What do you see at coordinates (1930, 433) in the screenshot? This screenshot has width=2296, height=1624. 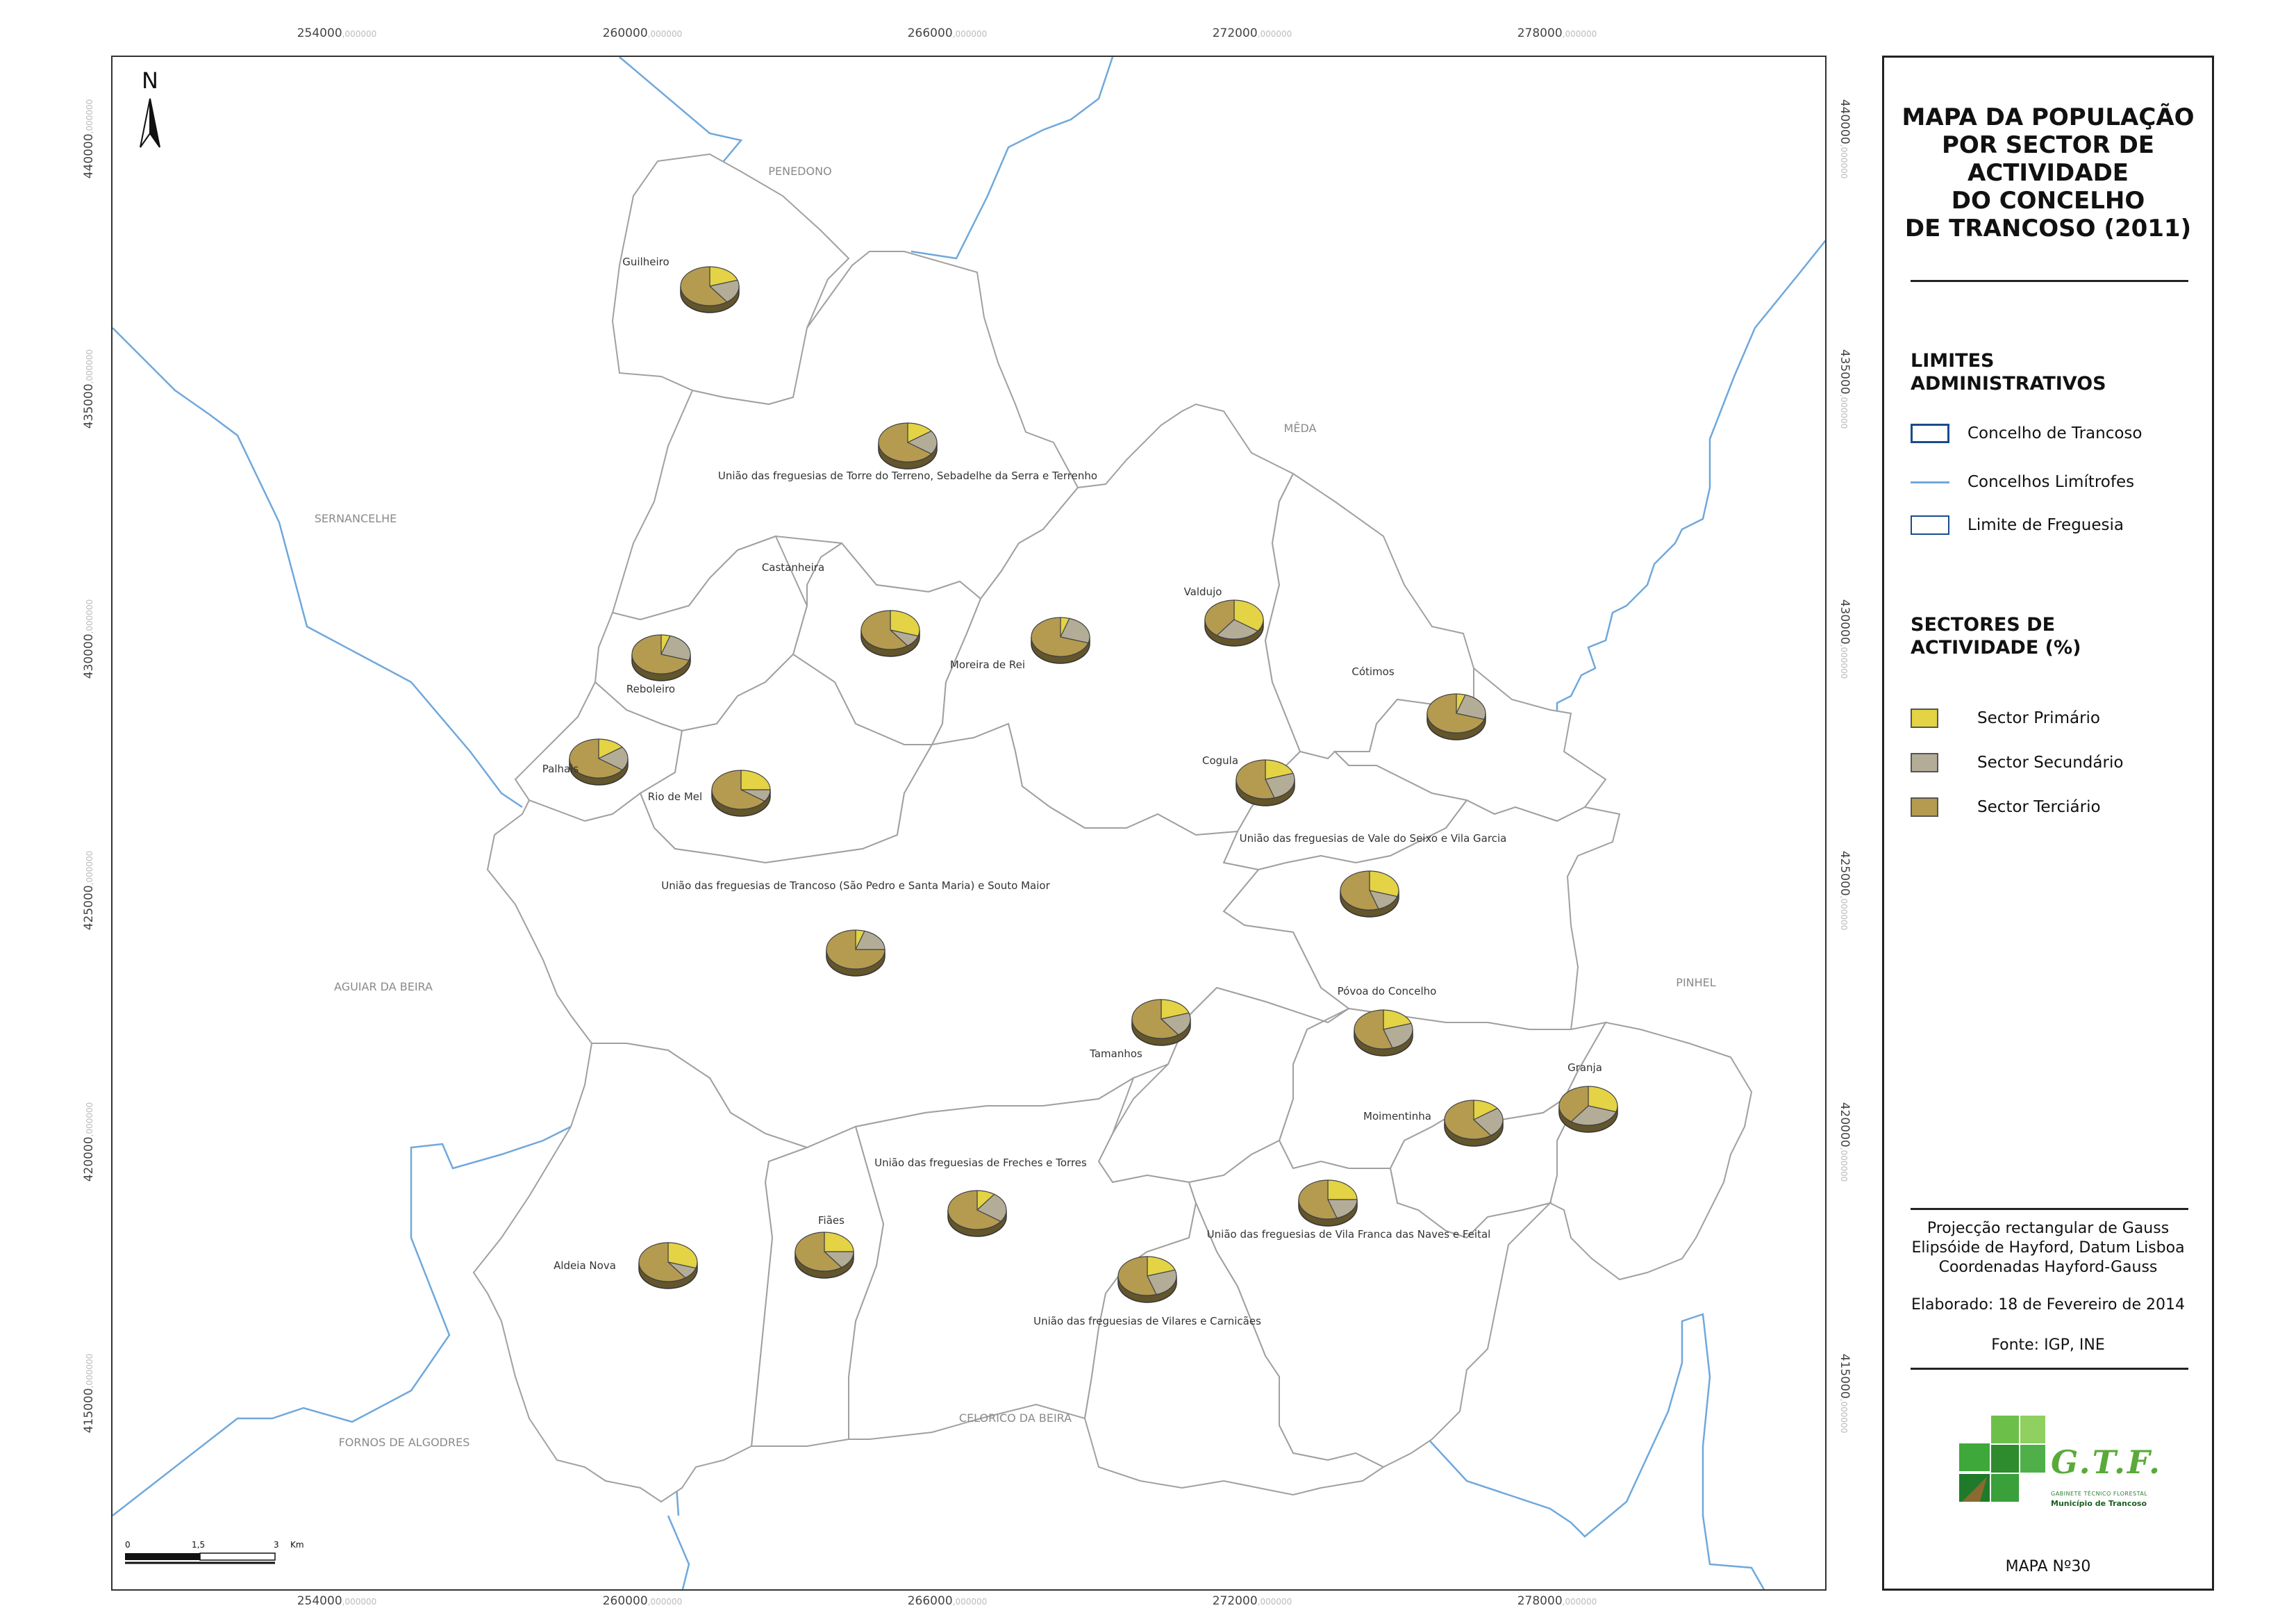 I see `concelho-swatch` at bounding box center [1930, 433].